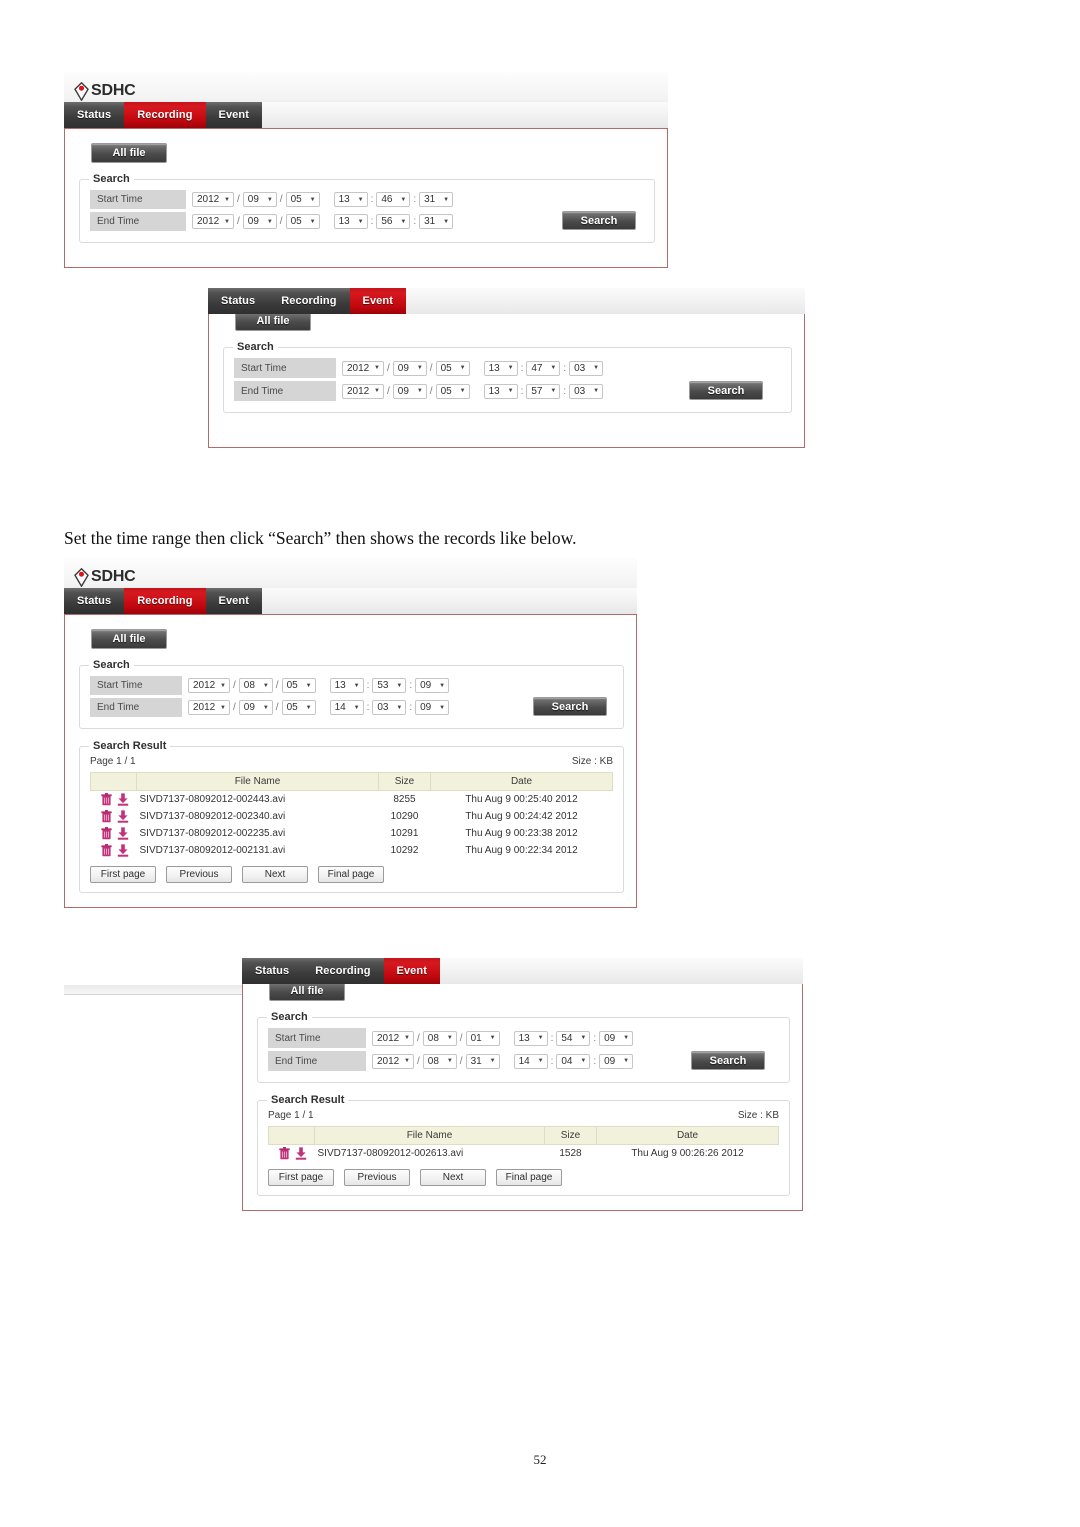 The image size is (1080, 1527). What do you see at coordinates (393, 221) in the screenshot?
I see `end-time-minute: 56 ▼` at bounding box center [393, 221].